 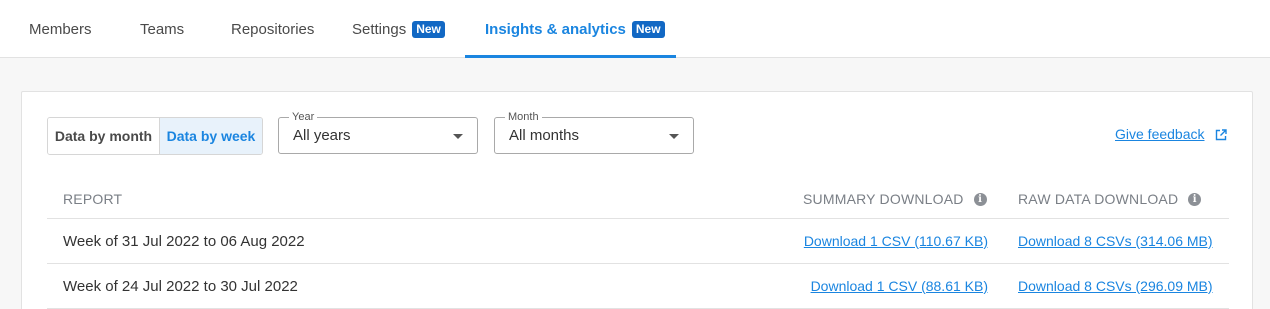 What do you see at coordinates (1160, 134) in the screenshot?
I see `give-feedback-link: Give feedback` at bounding box center [1160, 134].